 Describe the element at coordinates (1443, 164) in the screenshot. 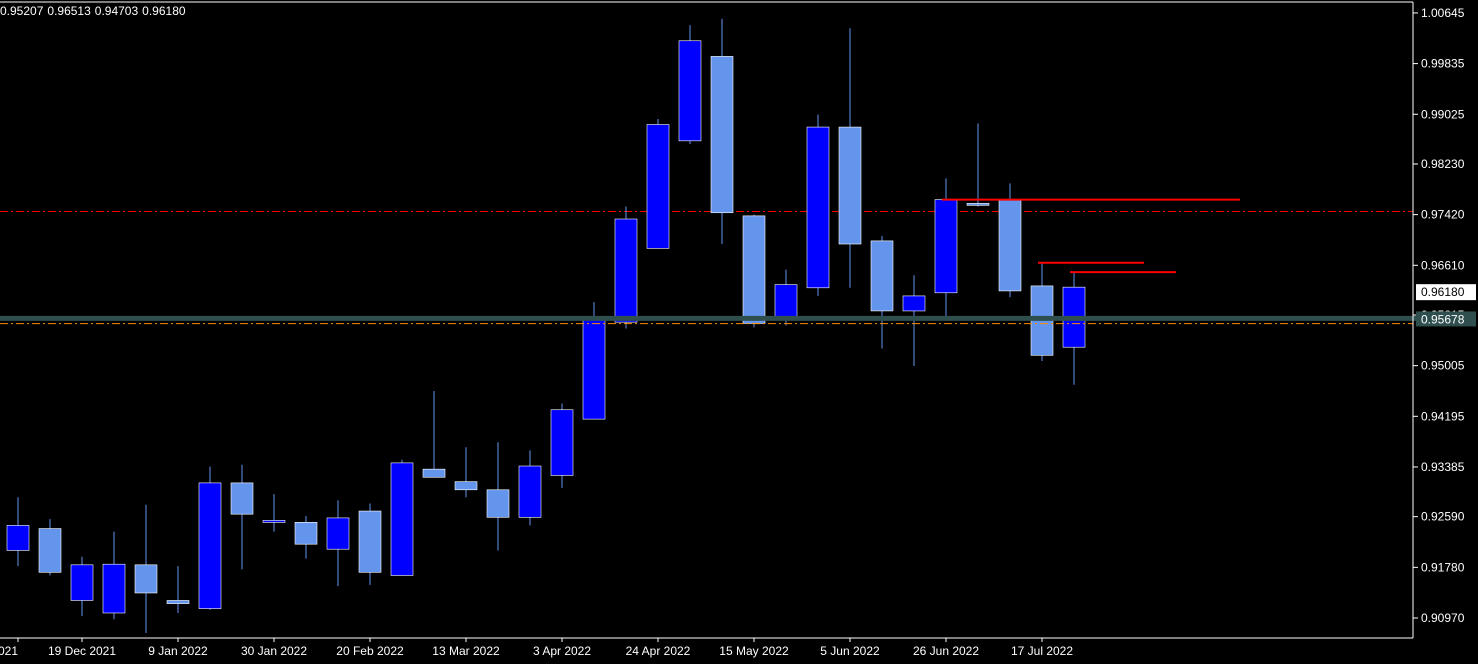

I see `y-tick-label: 0.98230` at that location.